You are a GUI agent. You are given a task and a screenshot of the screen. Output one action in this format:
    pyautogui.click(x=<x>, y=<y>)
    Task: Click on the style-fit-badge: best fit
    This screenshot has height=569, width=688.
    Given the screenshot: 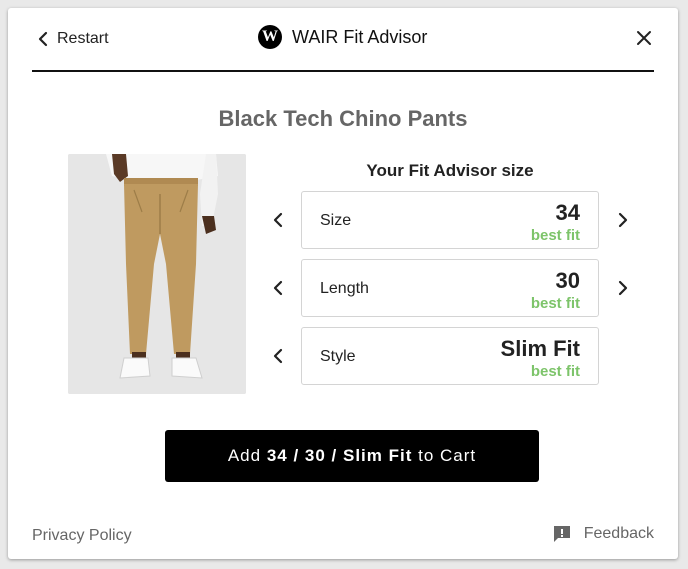 What is the action you would take?
    pyautogui.click(x=555, y=371)
    